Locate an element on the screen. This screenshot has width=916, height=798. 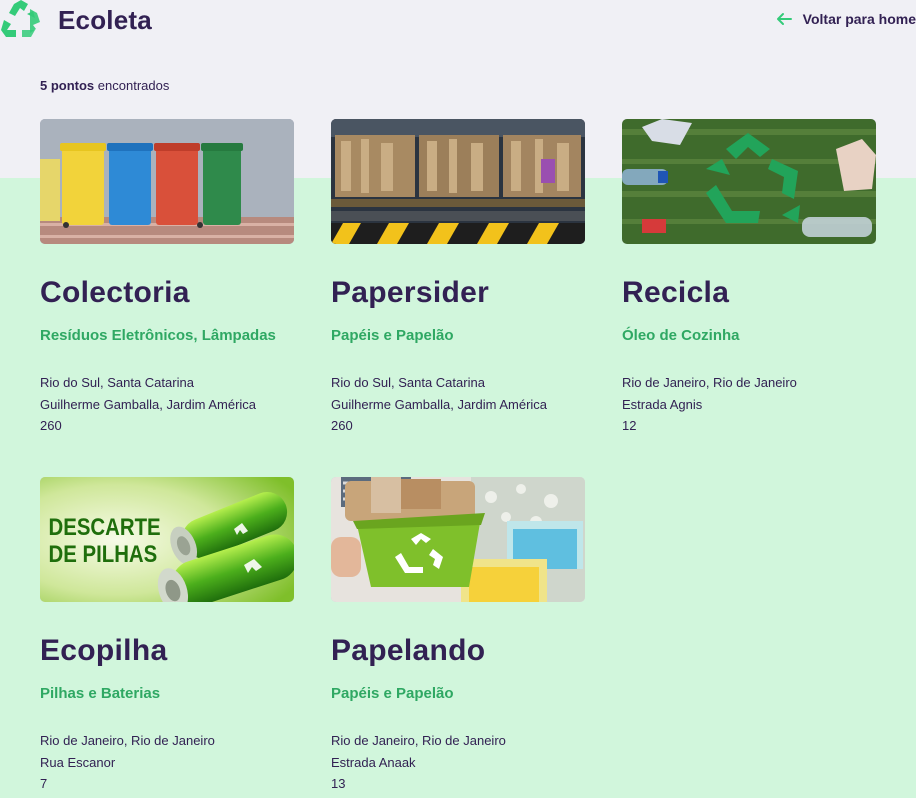
battery-image-text-1: DESCARTE is located at coordinates (105, 526).